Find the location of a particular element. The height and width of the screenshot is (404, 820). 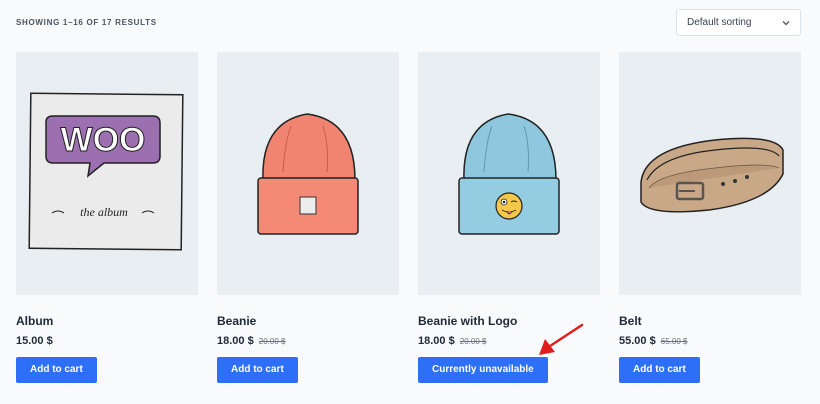

currently-unavailable-button: Currently unavailable is located at coordinates (483, 370).